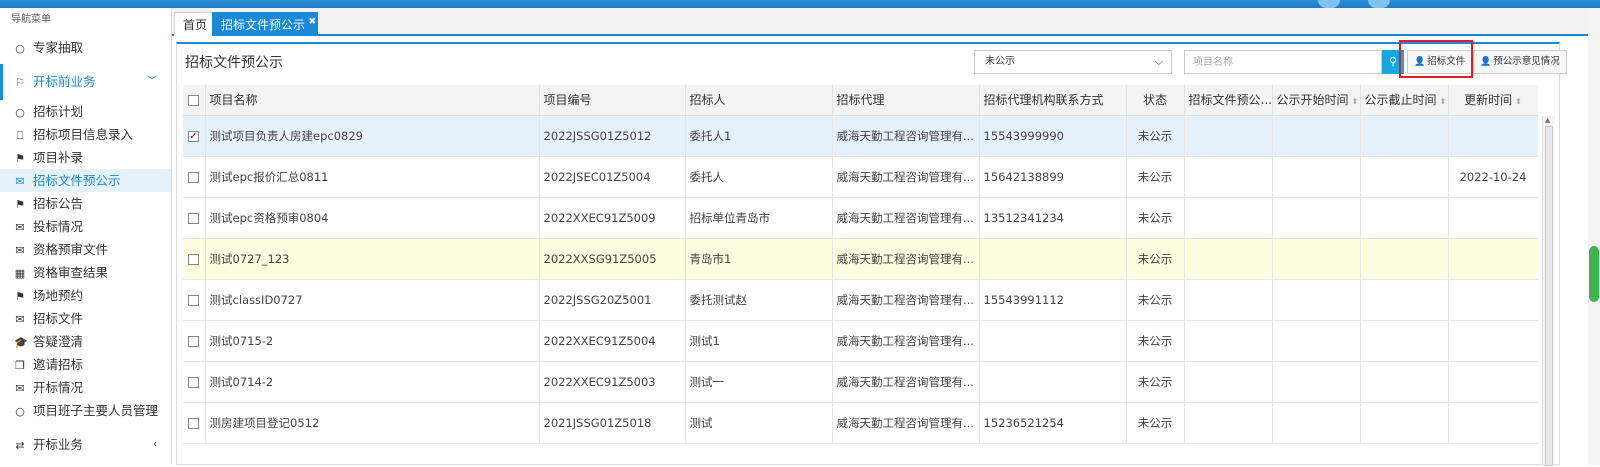 The height and width of the screenshot is (467, 1600). I want to click on sidebar-group-bid-opening: ⇄ 开标业务 ‹, so click(85, 445).